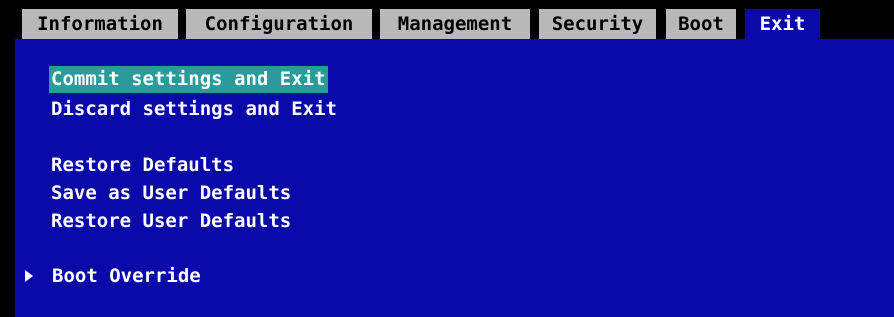 This screenshot has height=317, width=894. I want to click on tab-configuration: Configuration, so click(279, 24).